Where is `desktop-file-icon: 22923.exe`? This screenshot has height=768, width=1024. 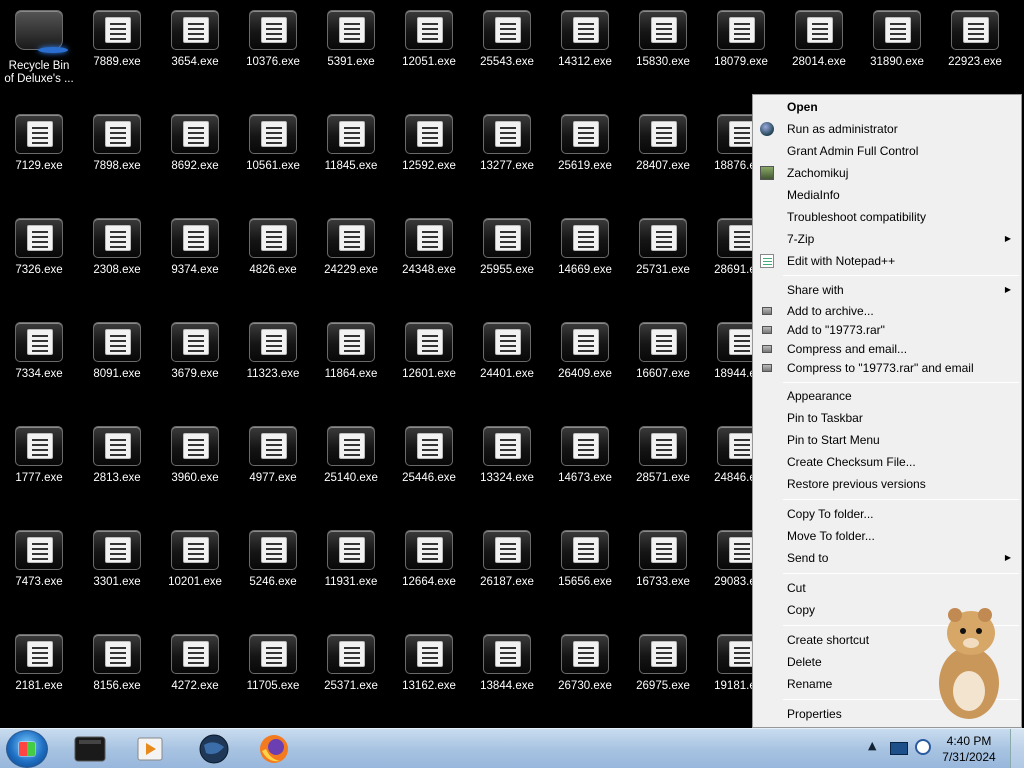 desktop-file-icon: 22923.exe is located at coordinates (975, 40).